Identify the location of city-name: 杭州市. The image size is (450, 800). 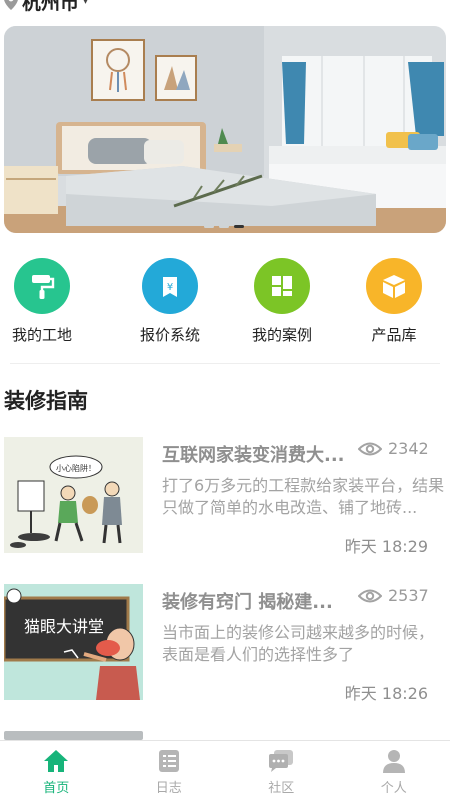
(51, 7).